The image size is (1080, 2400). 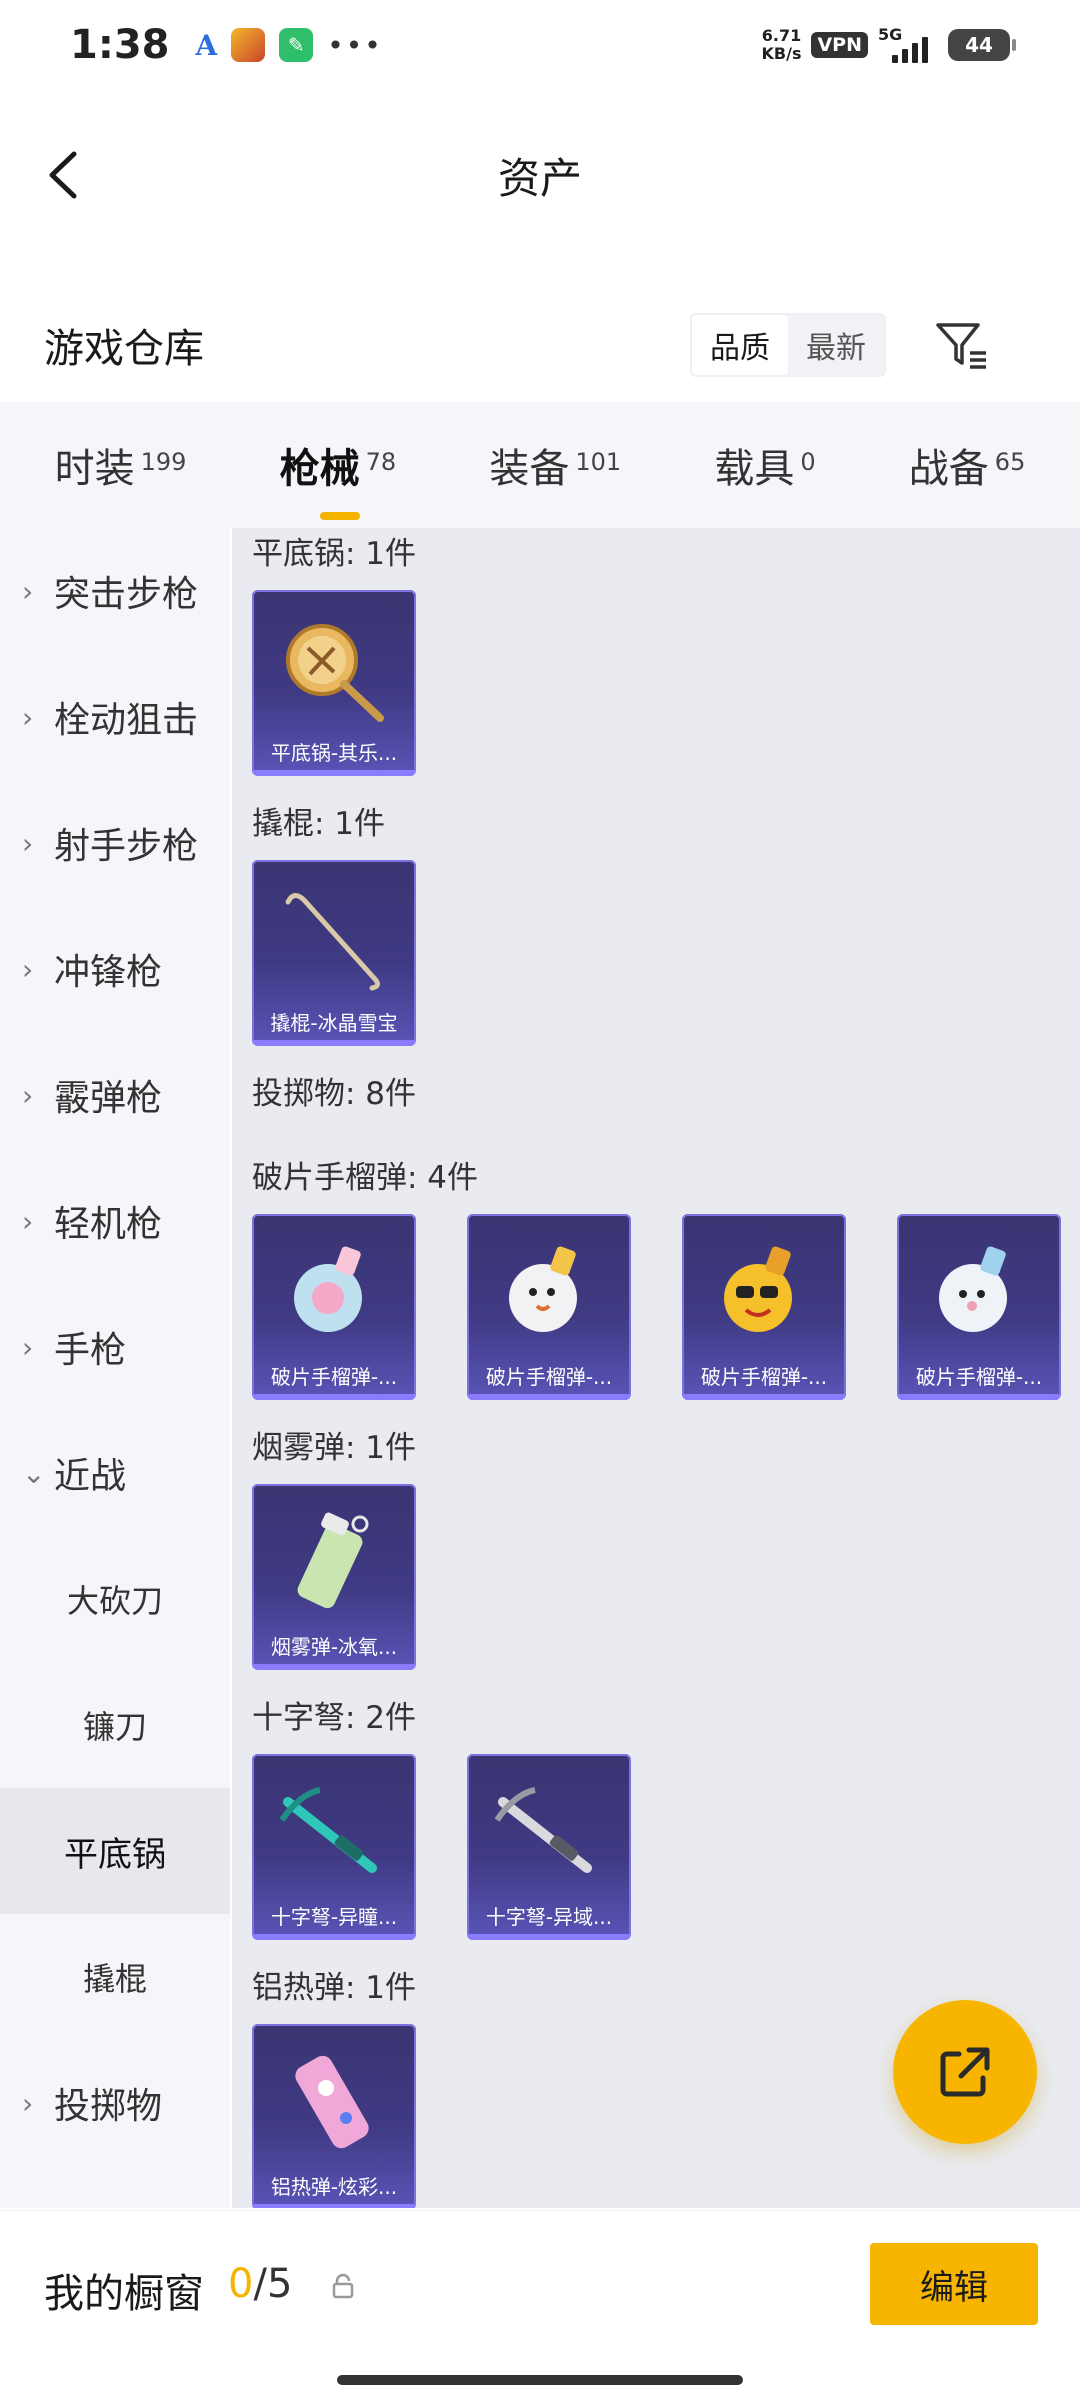 What do you see at coordinates (540, 2380) in the screenshot?
I see `home-indicator` at bounding box center [540, 2380].